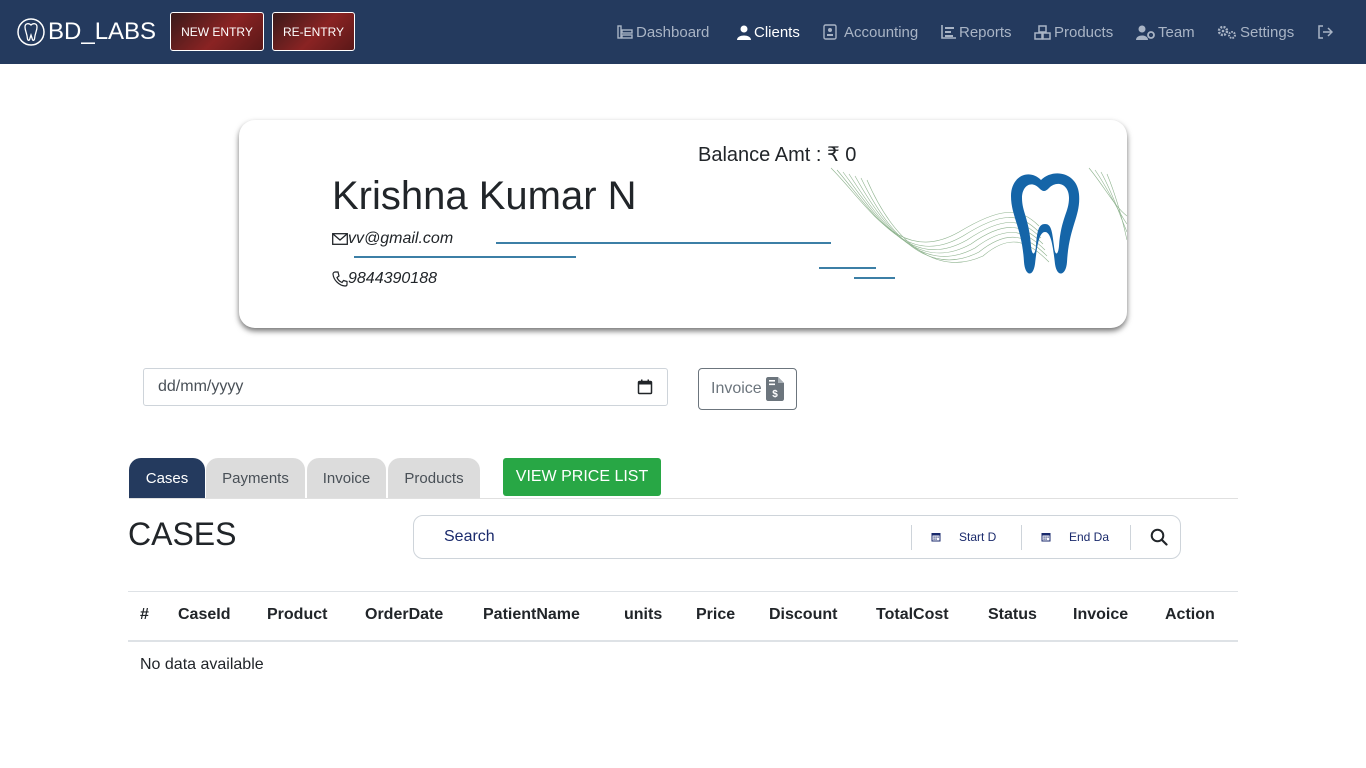 The width and height of the screenshot is (1366, 768). Describe the element at coordinates (255, 478) in the screenshot. I see `tab-payments: Payments` at that location.